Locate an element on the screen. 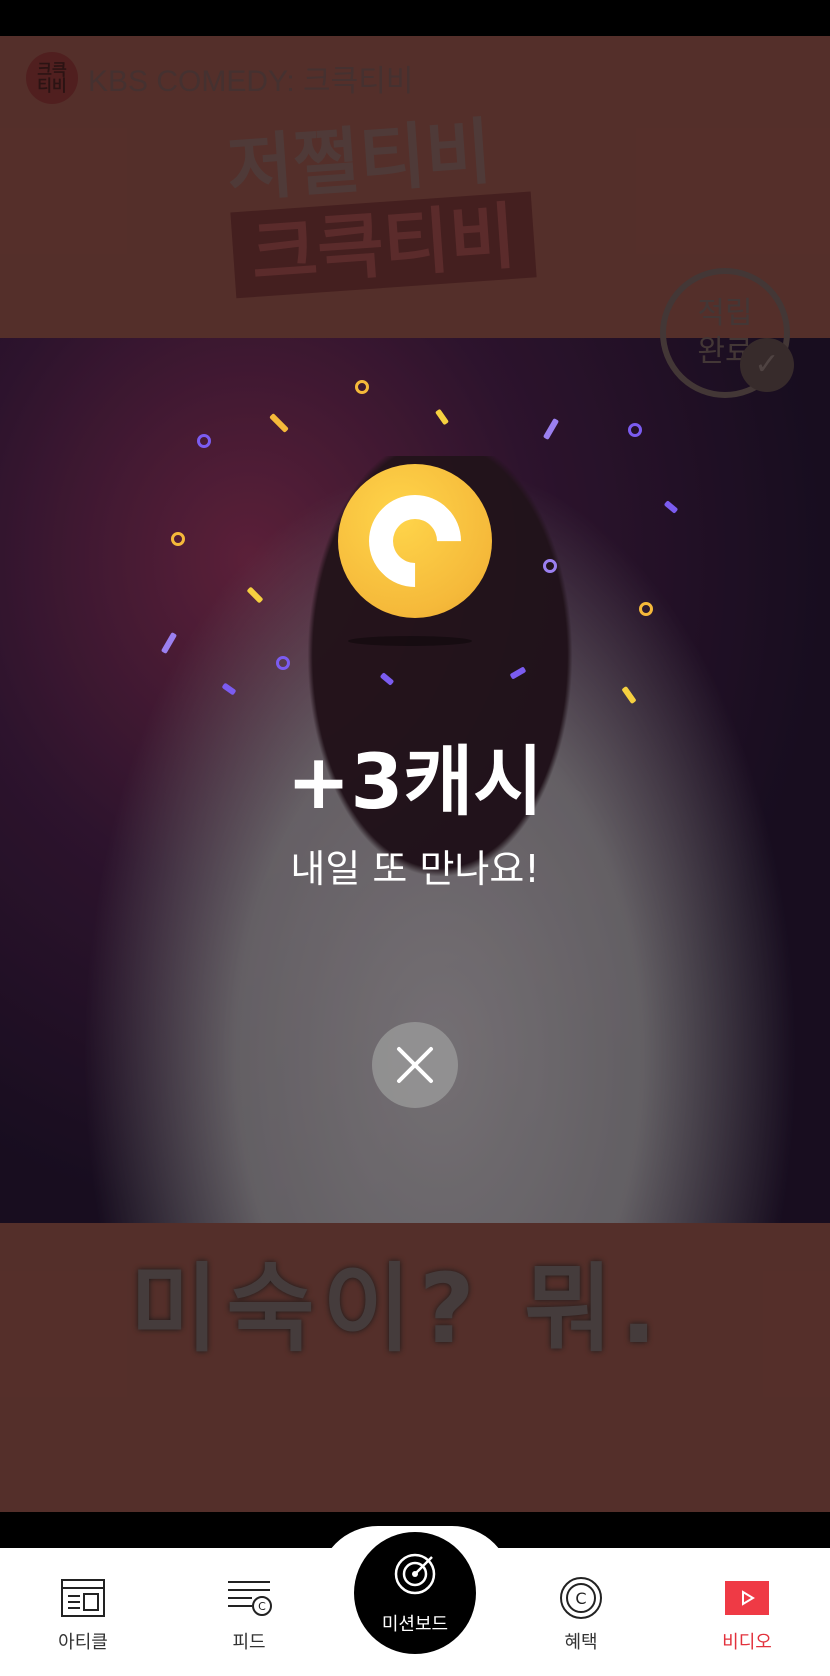 The image size is (830, 1676). status-bar is located at coordinates (415, 18).